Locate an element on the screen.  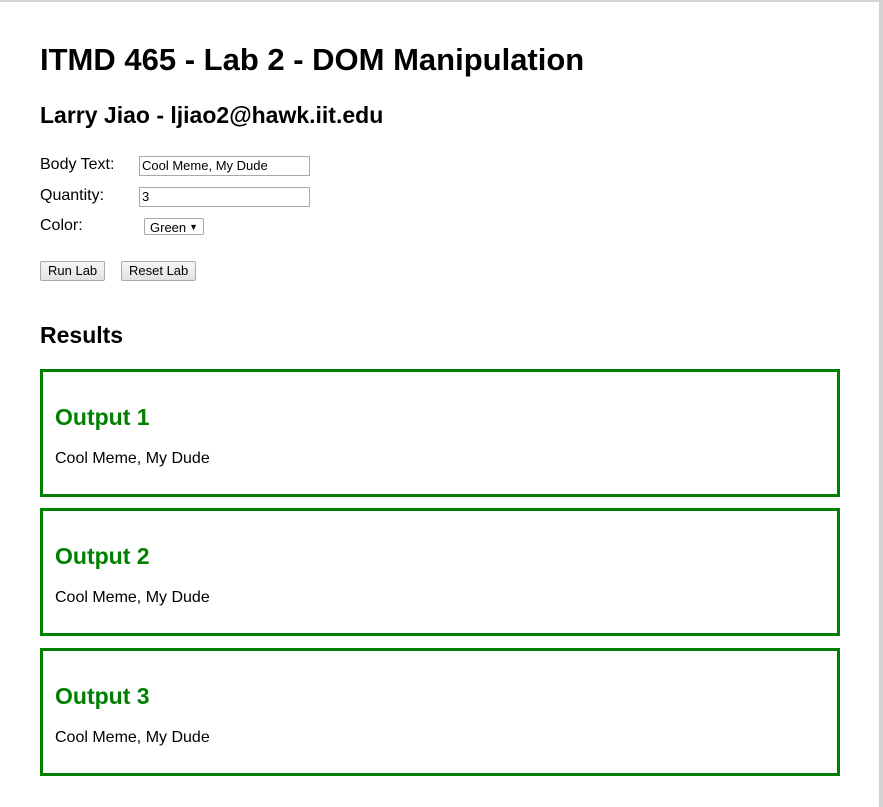
body-text-input is located at coordinates (224, 166).